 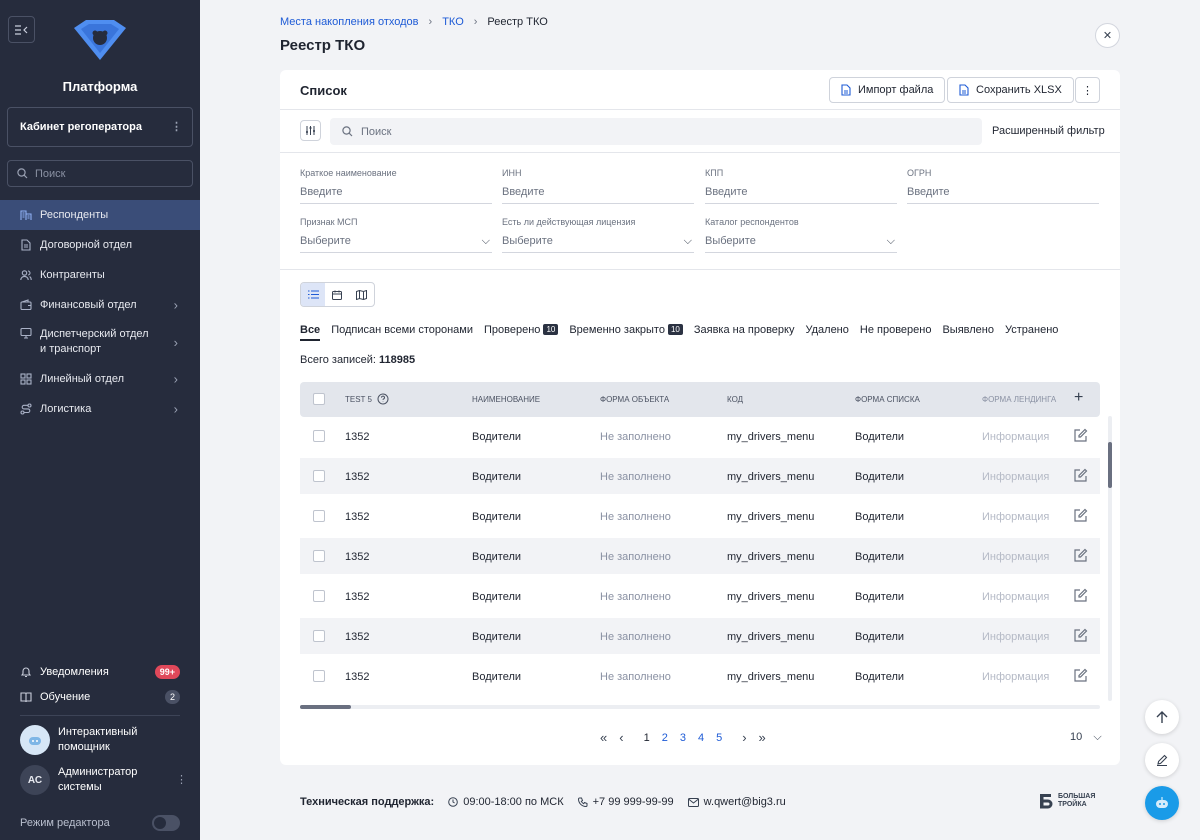 I want to click on import-file-button: Импорт файла, so click(x=887, y=90).